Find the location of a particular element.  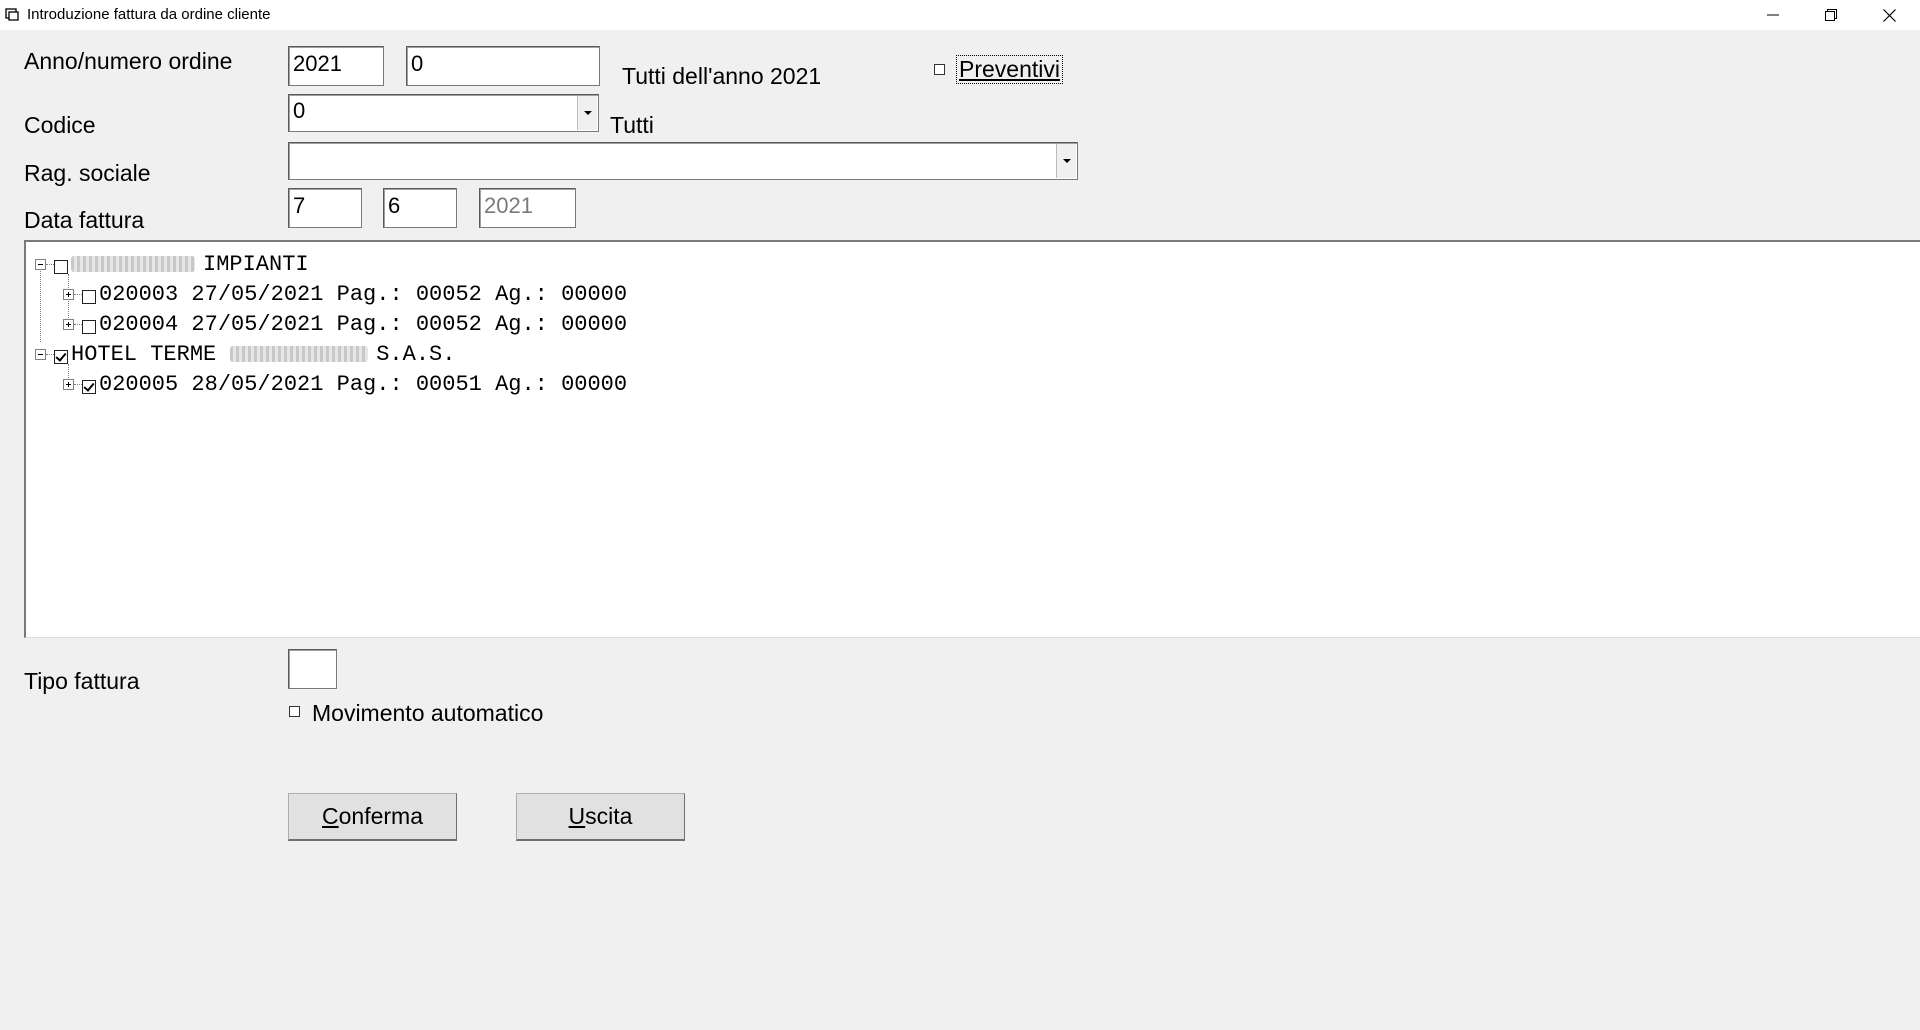

invoice-date-label: Data fattura is located at coordinates (84, 220).